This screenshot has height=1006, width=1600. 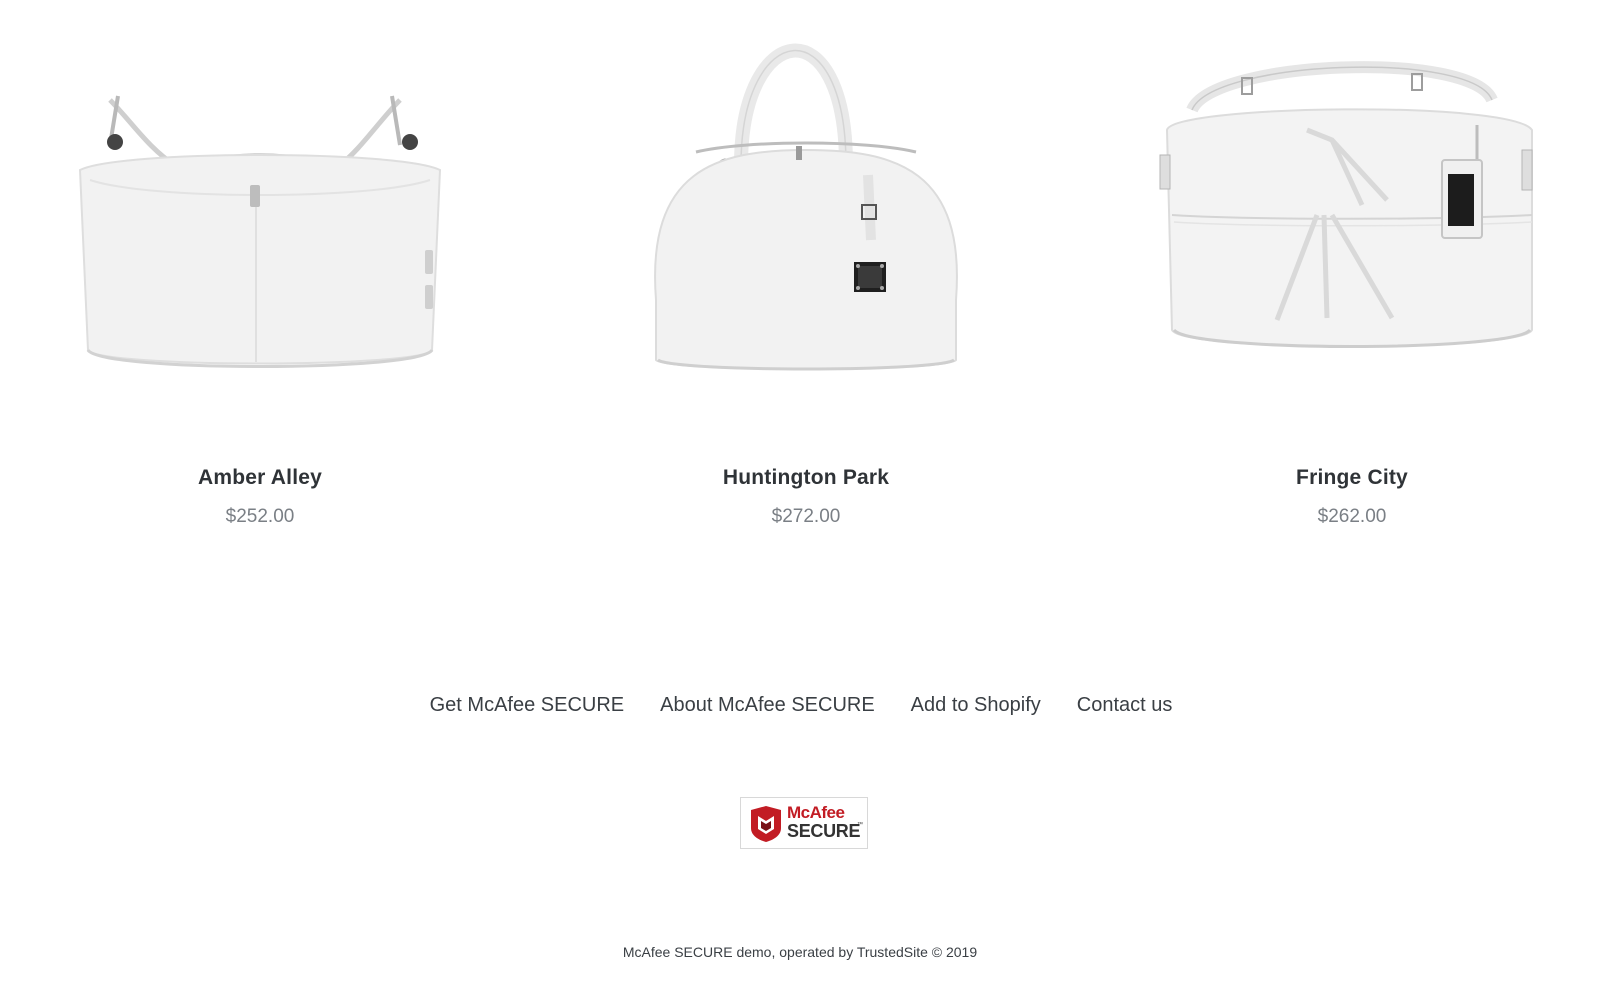 What do you see at coordinates (1346, 478) in the screenshot?
I see `product-title: Fringe City` at bounding box center [1346, 478].